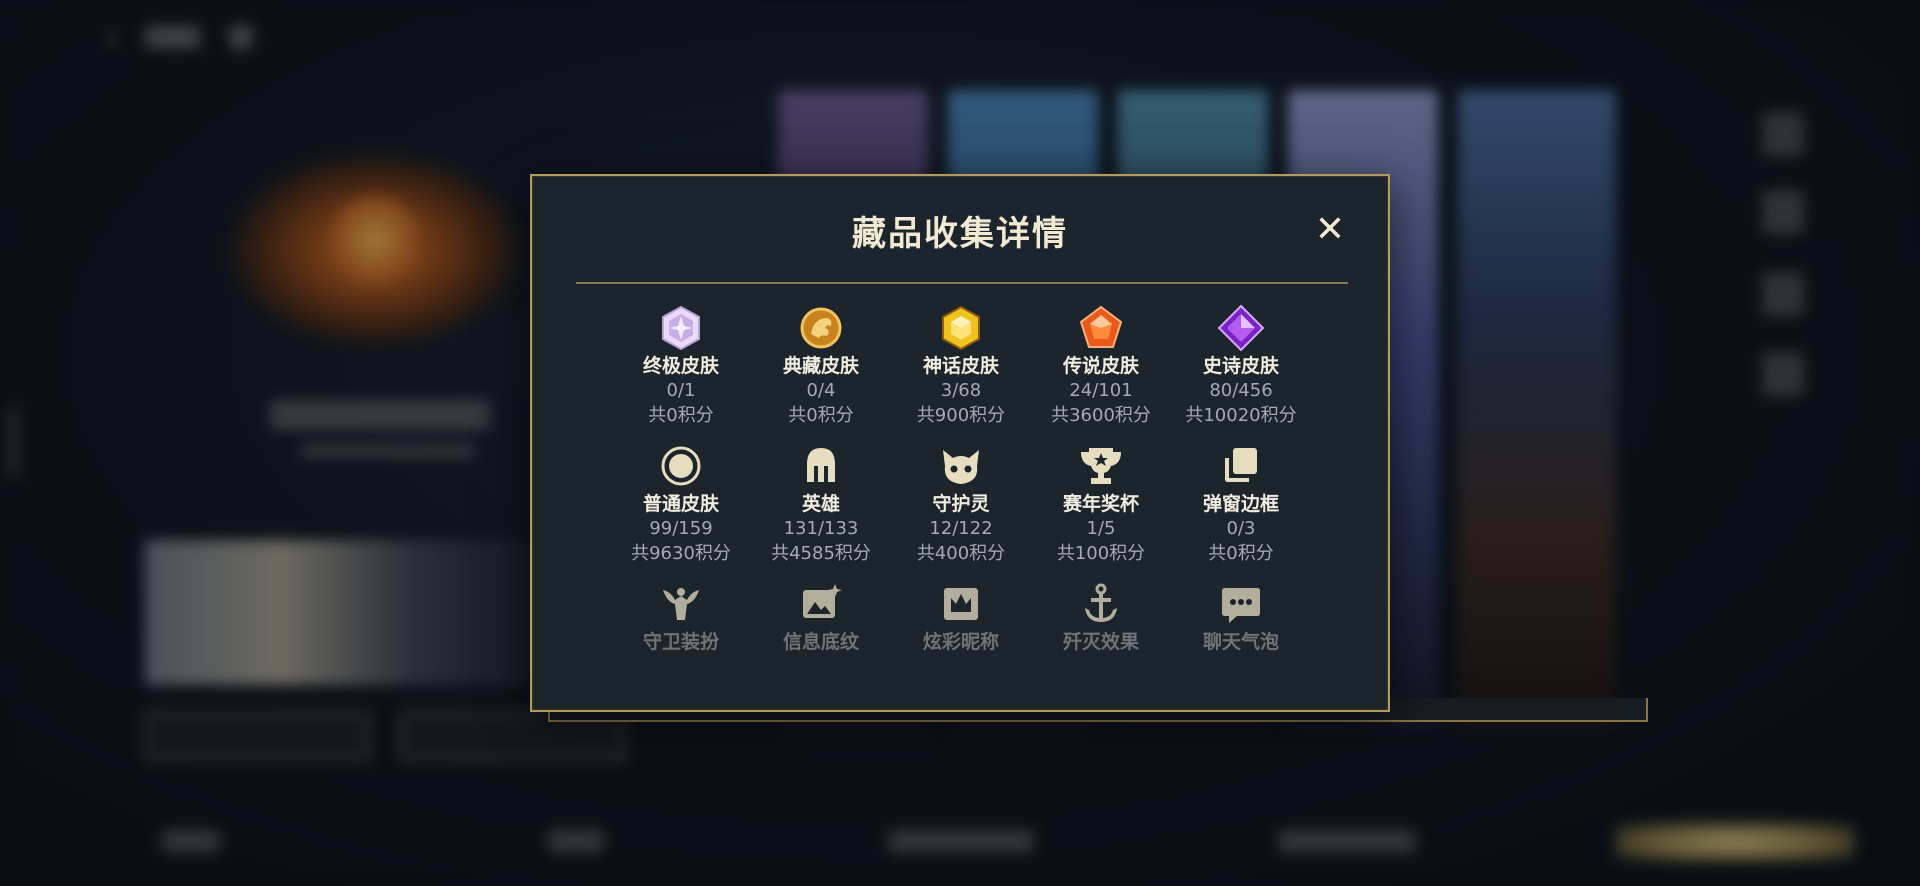 The height and width of the screenshot is (886, 1920). I want to click on item-points: 共10020积分, so click(1241, 415).